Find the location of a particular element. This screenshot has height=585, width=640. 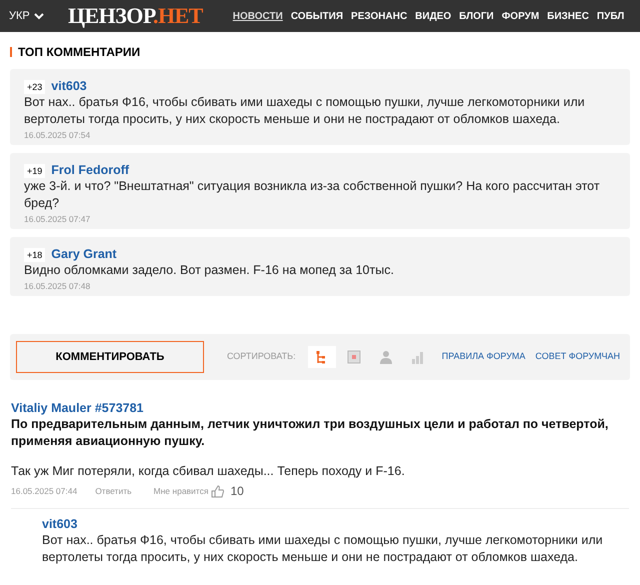

comment-author: Gary Grant is located at coordinates (84, 254).